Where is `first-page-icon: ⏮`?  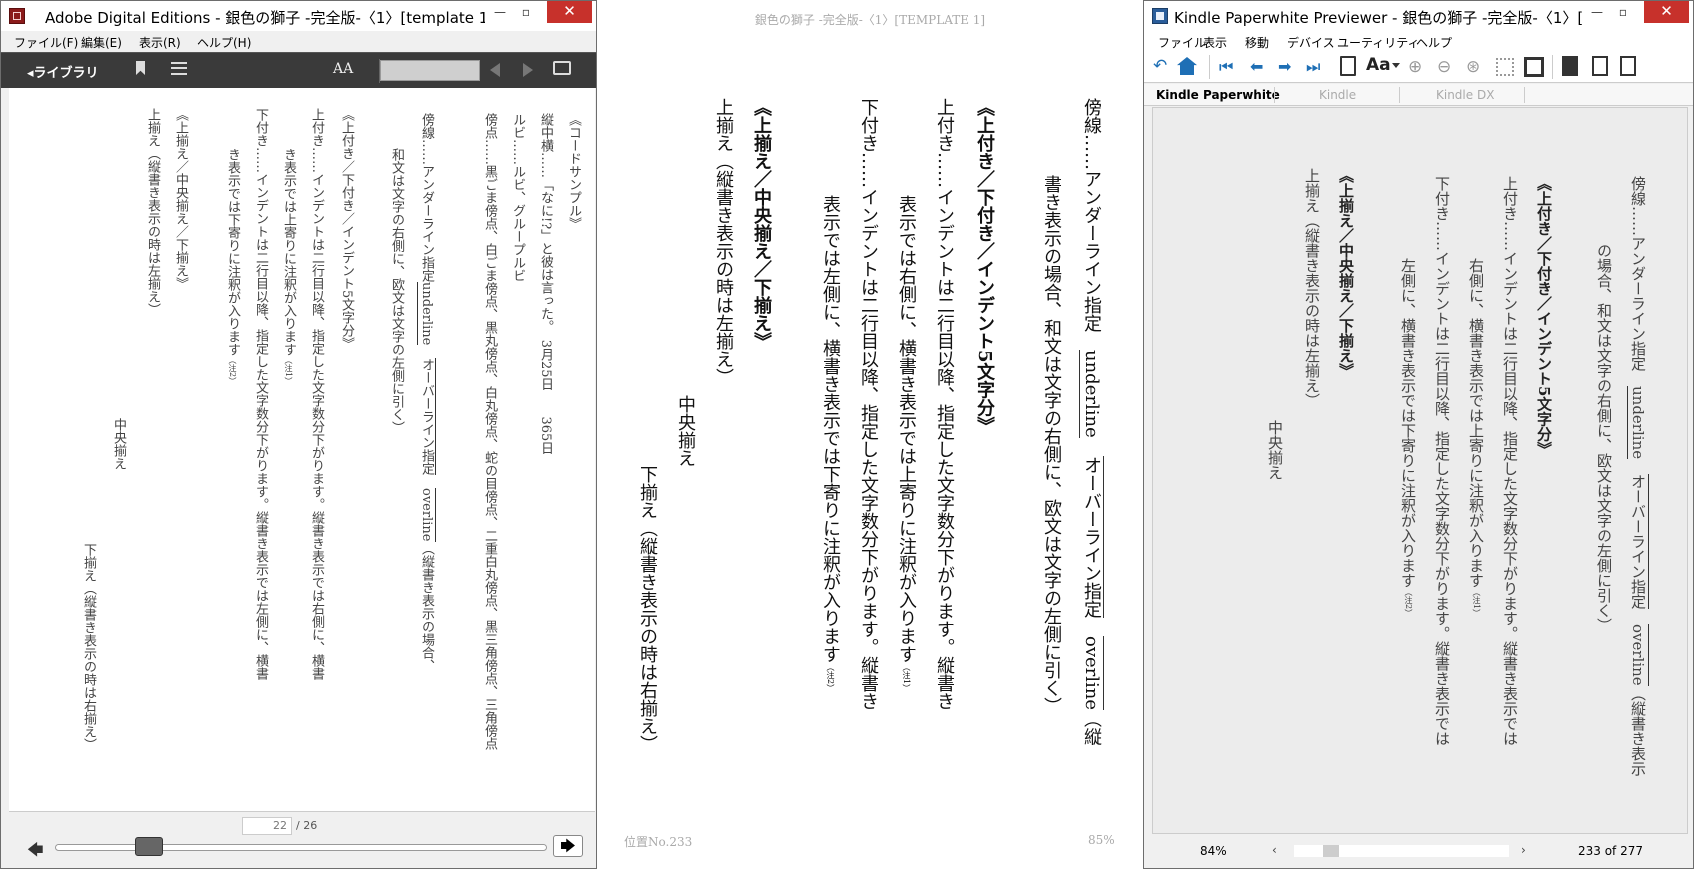 first-page-icon: ⏮ is located at coordinates (1226, 67).